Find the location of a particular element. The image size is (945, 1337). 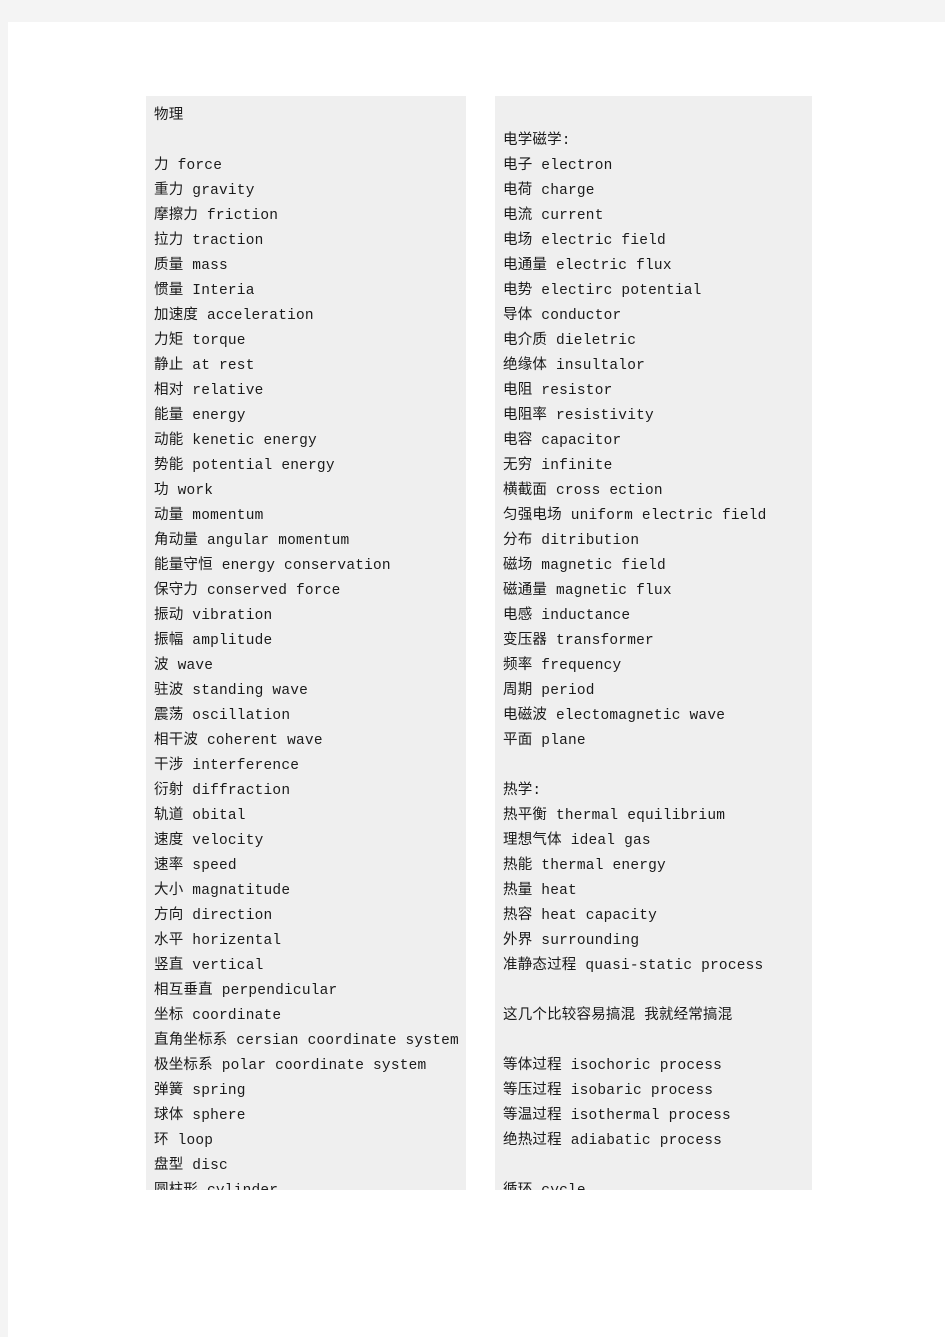

vocabulary-line: 轨道 obital is located at coordinates (200, 816).